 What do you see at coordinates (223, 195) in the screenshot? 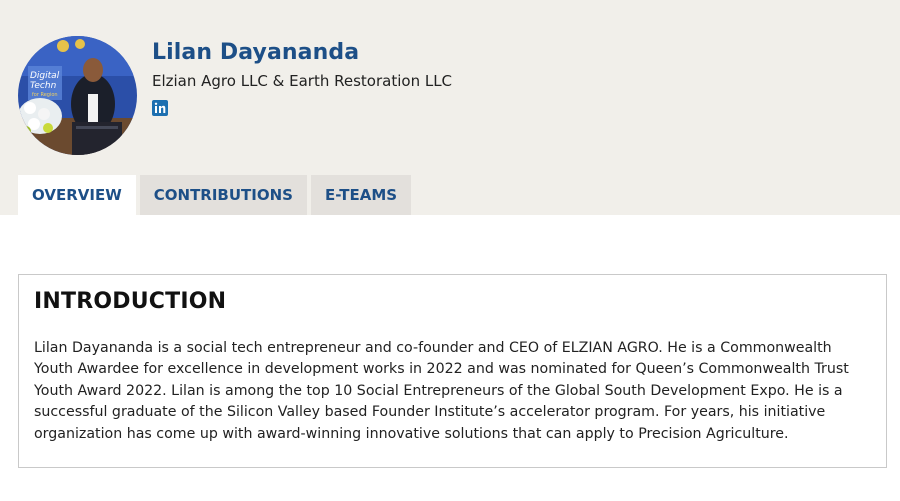
I see `tab-contributions: CONTRIBUTIONS` at bounding box center [223, 195].